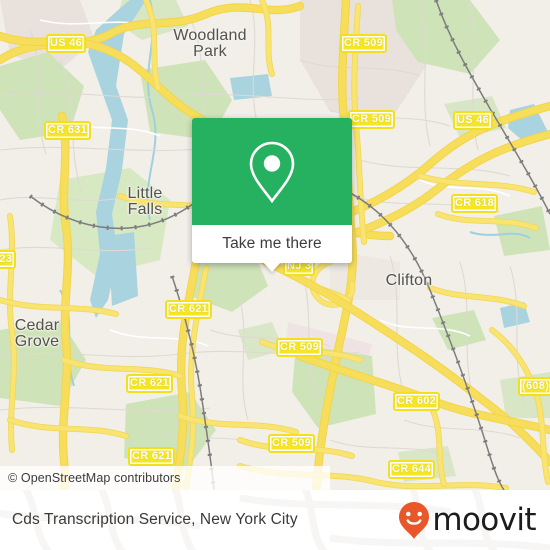  What do you see at coordinates (484, 519) in the screenshot?
I see `moovit-wordmark: moovit` at bounding box center [484, 519].